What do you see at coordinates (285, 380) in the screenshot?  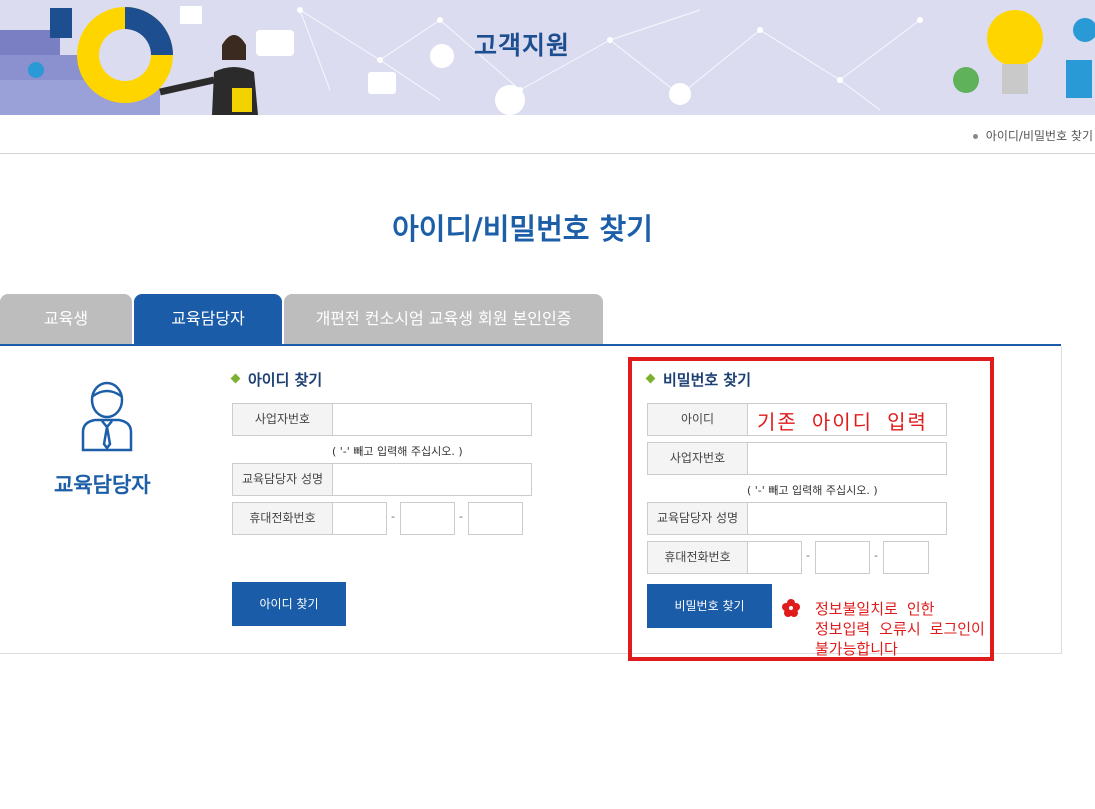 I see `find-id-title-text: 아이디 찾기` at bounding box center [285, 380].